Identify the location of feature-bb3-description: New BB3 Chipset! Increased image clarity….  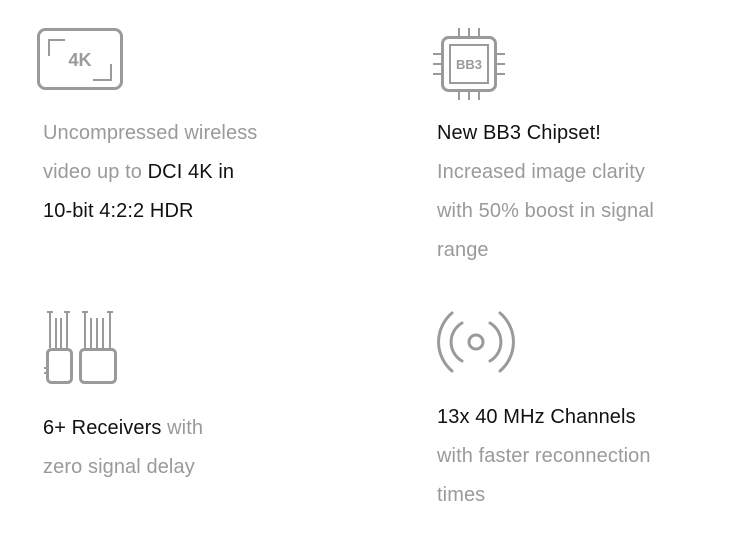
(545, 192).